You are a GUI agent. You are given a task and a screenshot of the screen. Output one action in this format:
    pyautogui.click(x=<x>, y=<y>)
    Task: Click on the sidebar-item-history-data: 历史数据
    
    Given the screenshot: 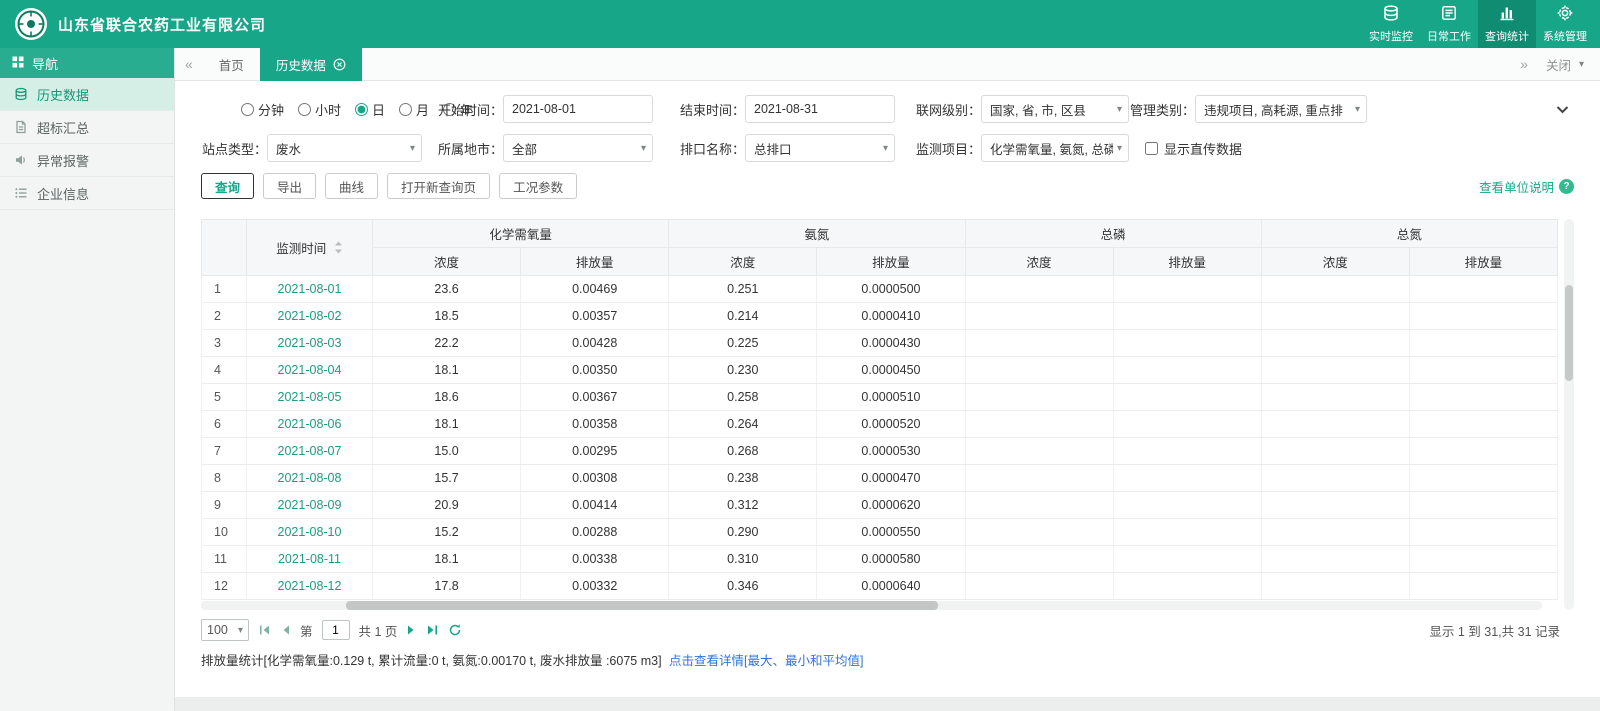 What is the action you would take?
    pyautogui.click(x=87, y=94)
    